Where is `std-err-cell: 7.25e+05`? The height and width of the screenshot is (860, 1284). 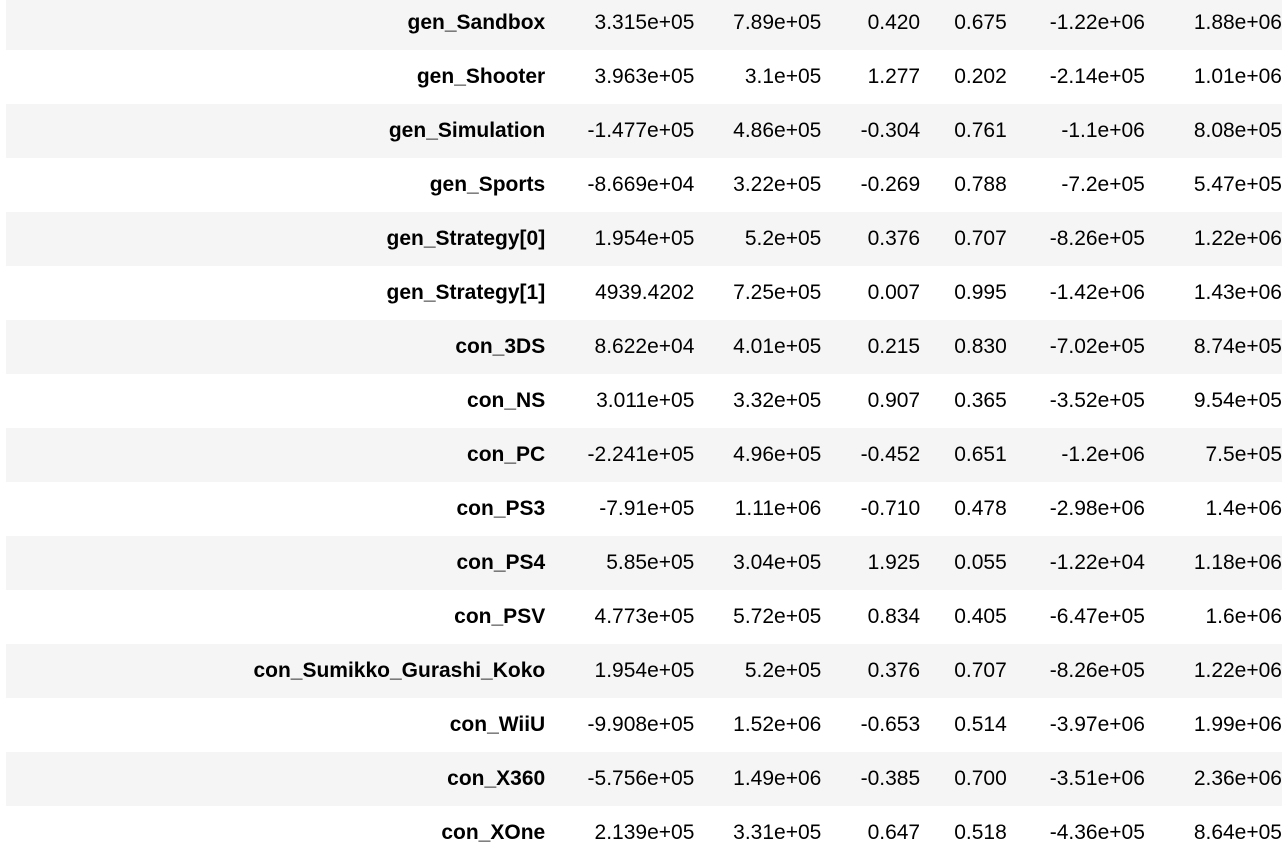 std-err-cell: 7.25e+05 is located at coordinates (777, 292).